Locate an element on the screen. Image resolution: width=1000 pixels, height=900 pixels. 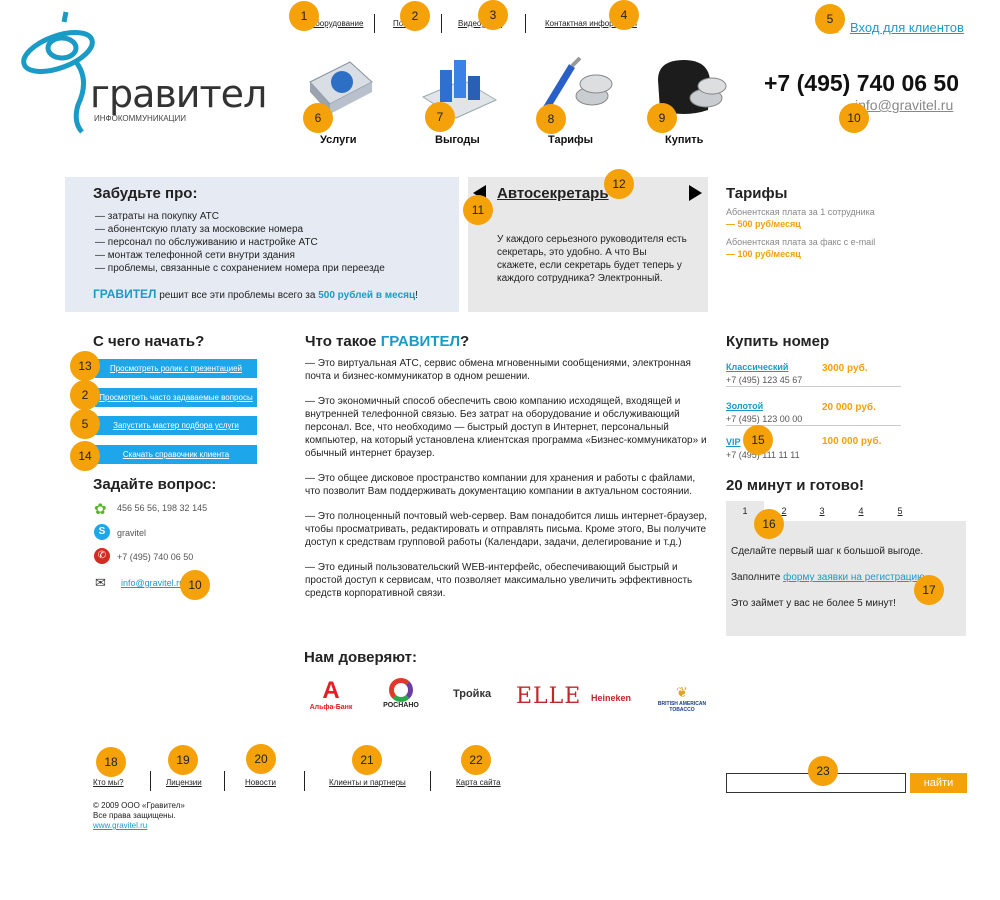
faq-button: Просмотреть часто задаваемые вопросы is located at coordinates (176, 397).